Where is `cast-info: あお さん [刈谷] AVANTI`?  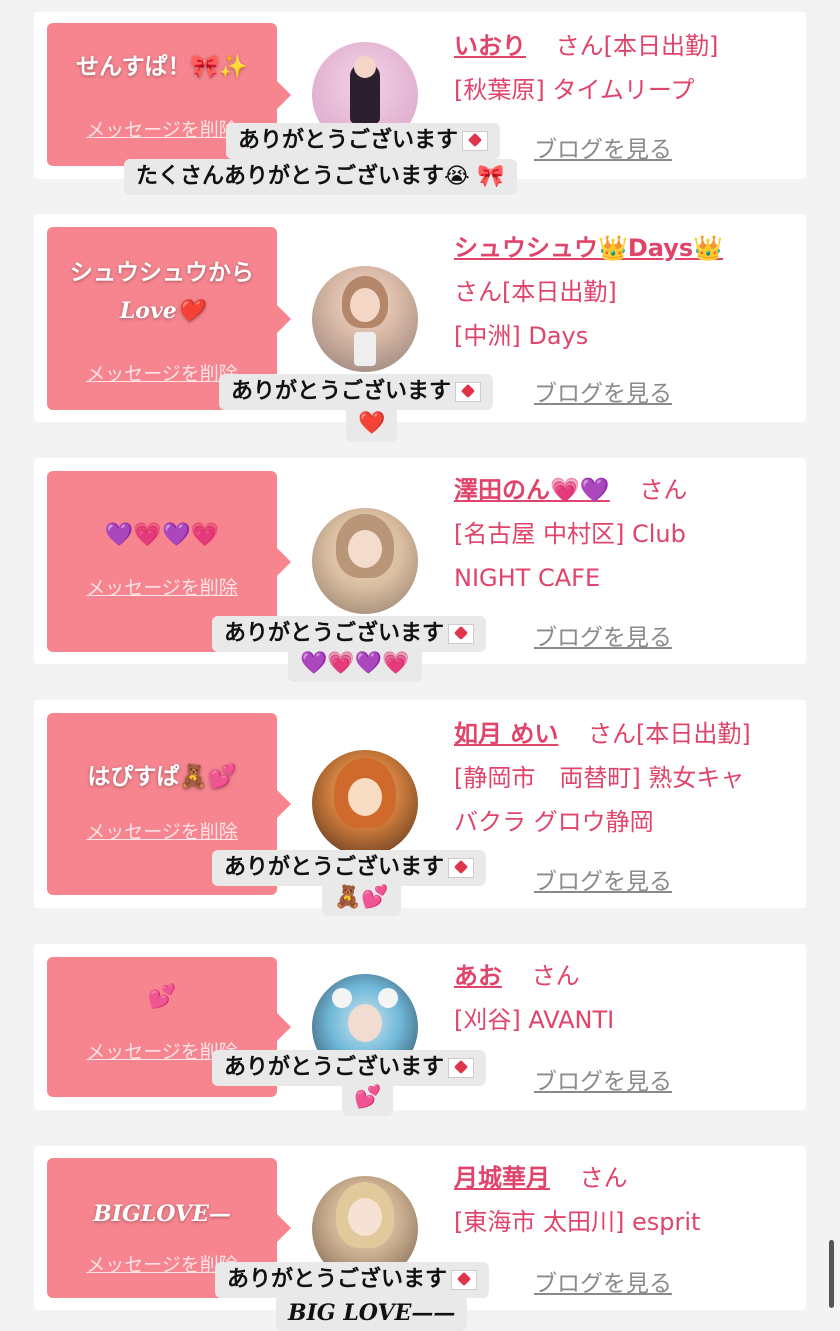 cast-info: あお さん [刈谷] AVANTI is located at coordinates (620, 998).